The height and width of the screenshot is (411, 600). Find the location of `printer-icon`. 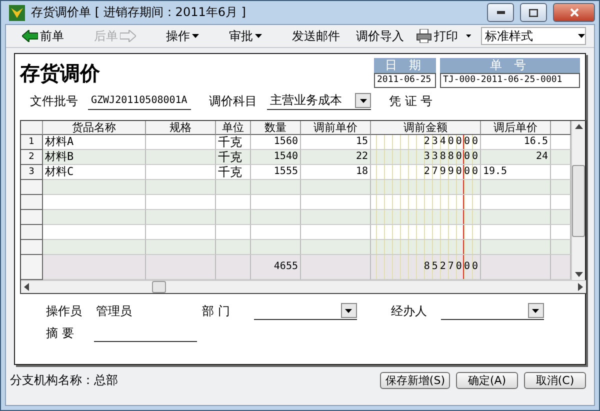

printer-icon is located at coordinates (424, 36).